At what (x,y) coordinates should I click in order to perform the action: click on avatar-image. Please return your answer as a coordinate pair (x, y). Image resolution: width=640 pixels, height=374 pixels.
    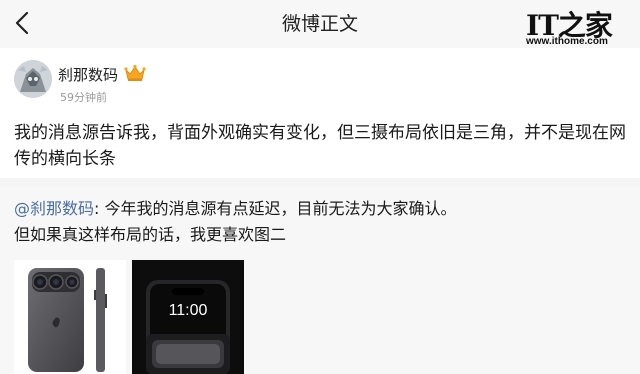
    Looking at the image, I should click on (33, 79).